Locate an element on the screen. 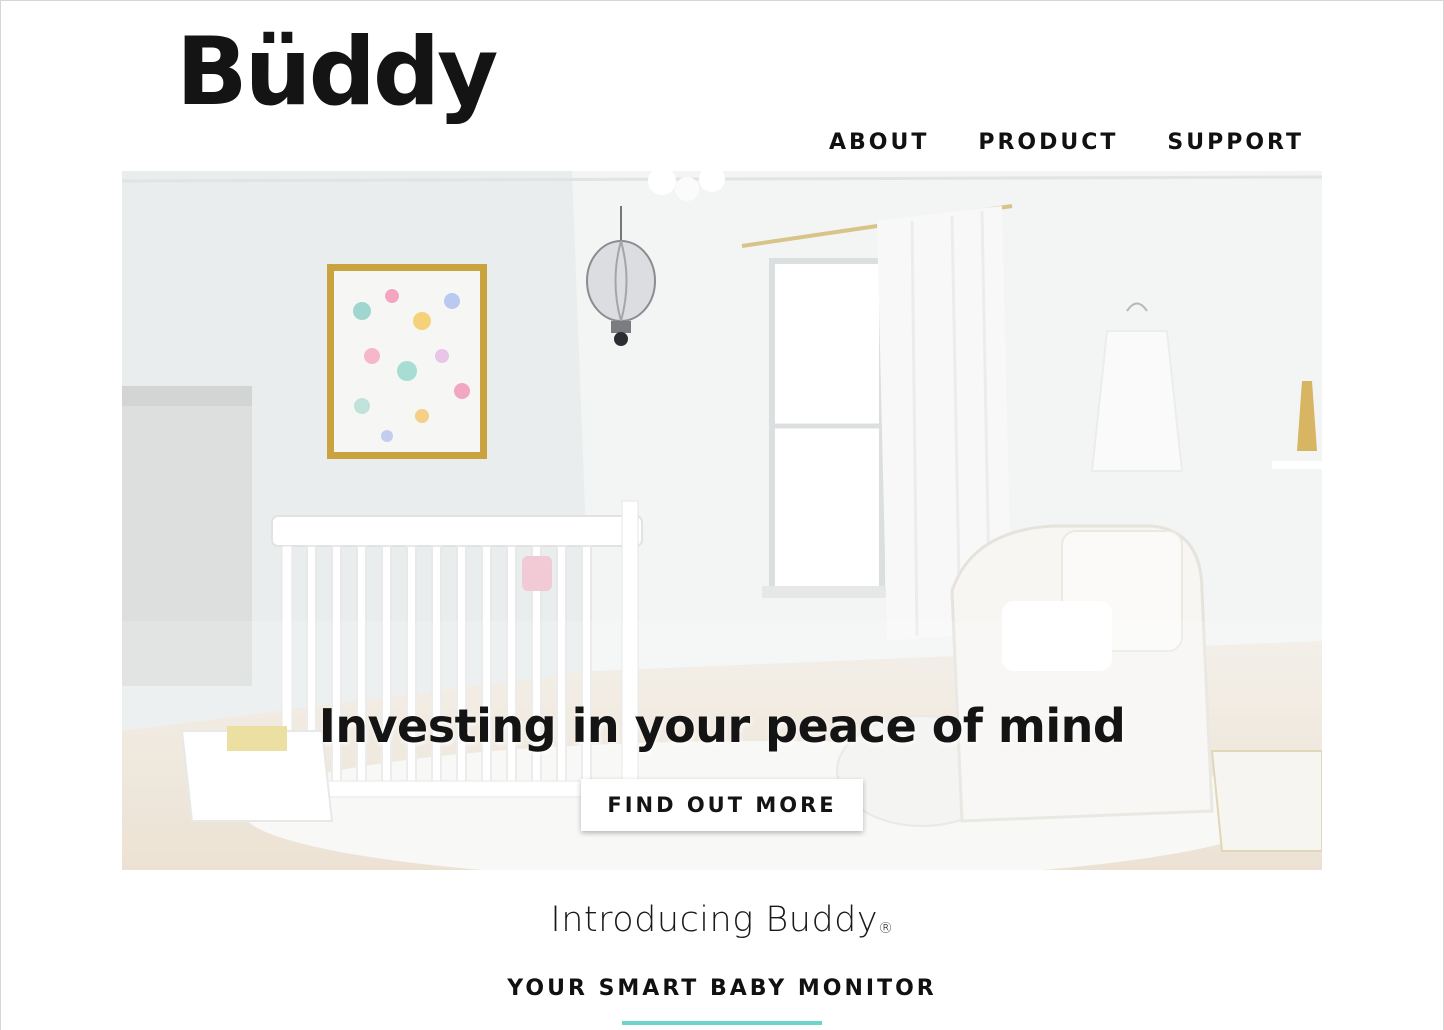 The image size is (1444, 1030). registered-mark: ® is located at coordinates (886, 928).